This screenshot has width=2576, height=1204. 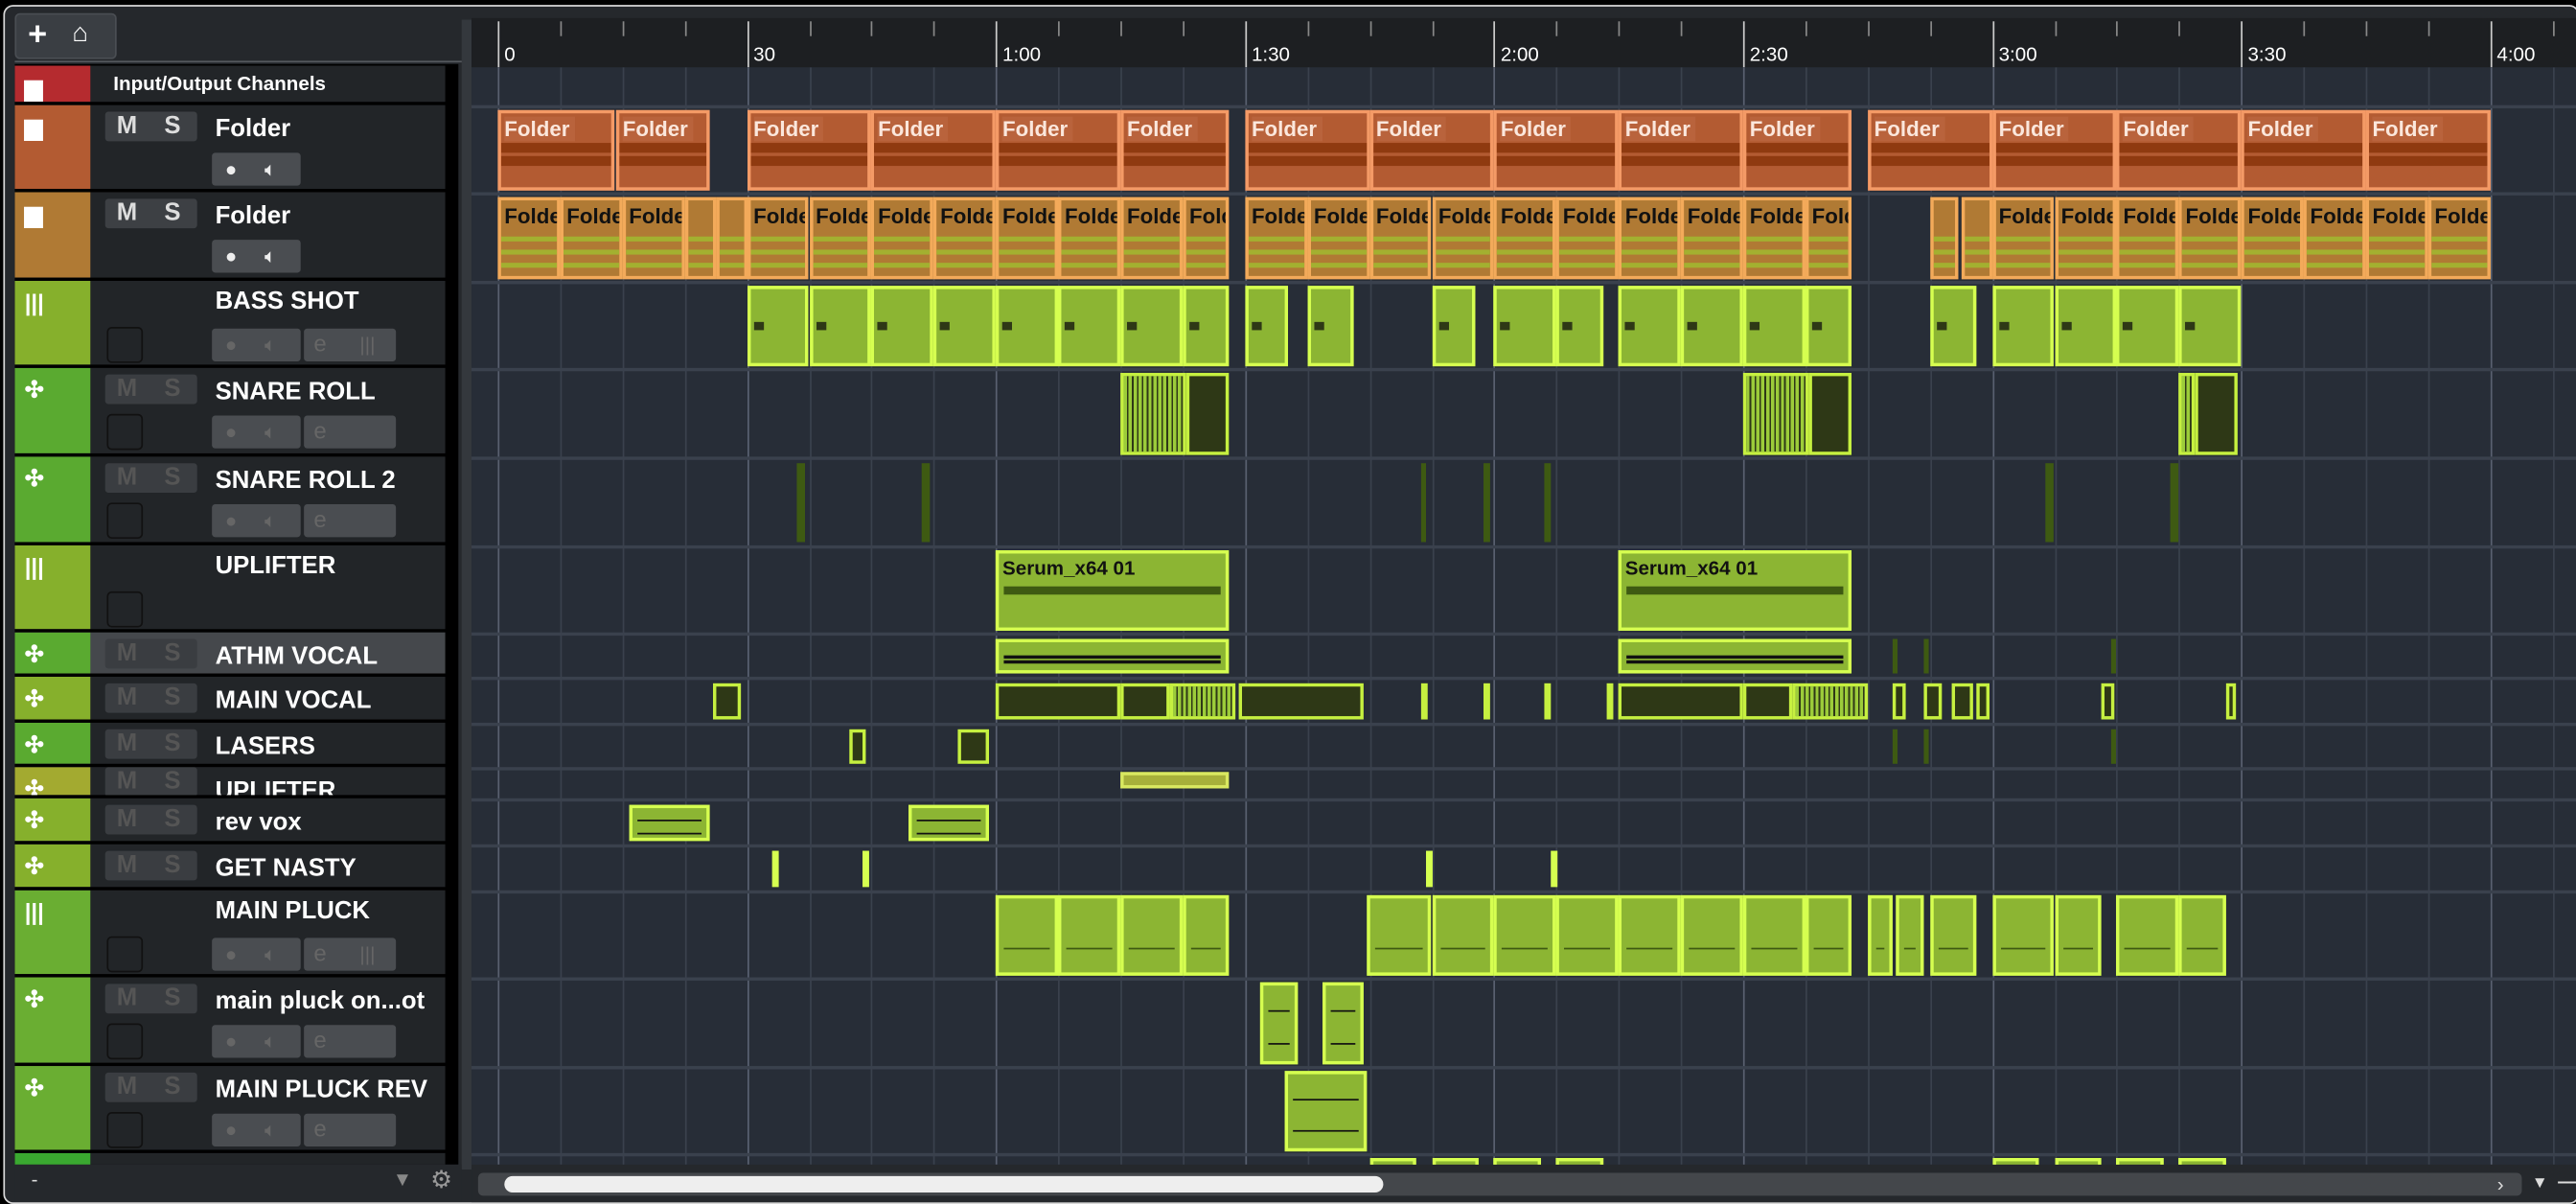 What do you see at coordinates (230, 743) in the screenshot?
I see `track-header: ✣ LASERS M S` at bounding box center [230, 743].